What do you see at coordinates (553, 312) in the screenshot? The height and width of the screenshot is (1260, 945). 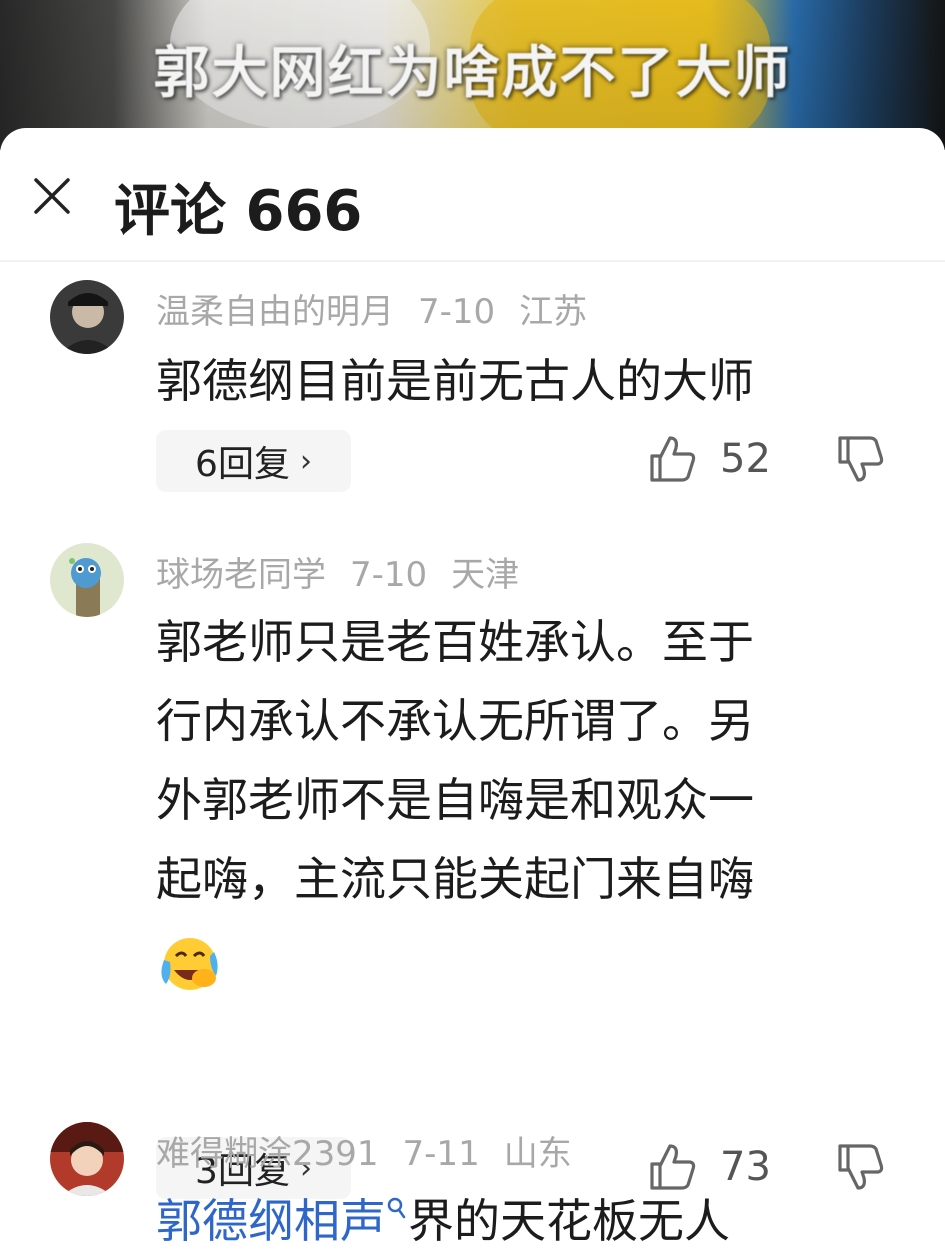 I see `comment-location: 江苏` at bounding box center [553, 312].